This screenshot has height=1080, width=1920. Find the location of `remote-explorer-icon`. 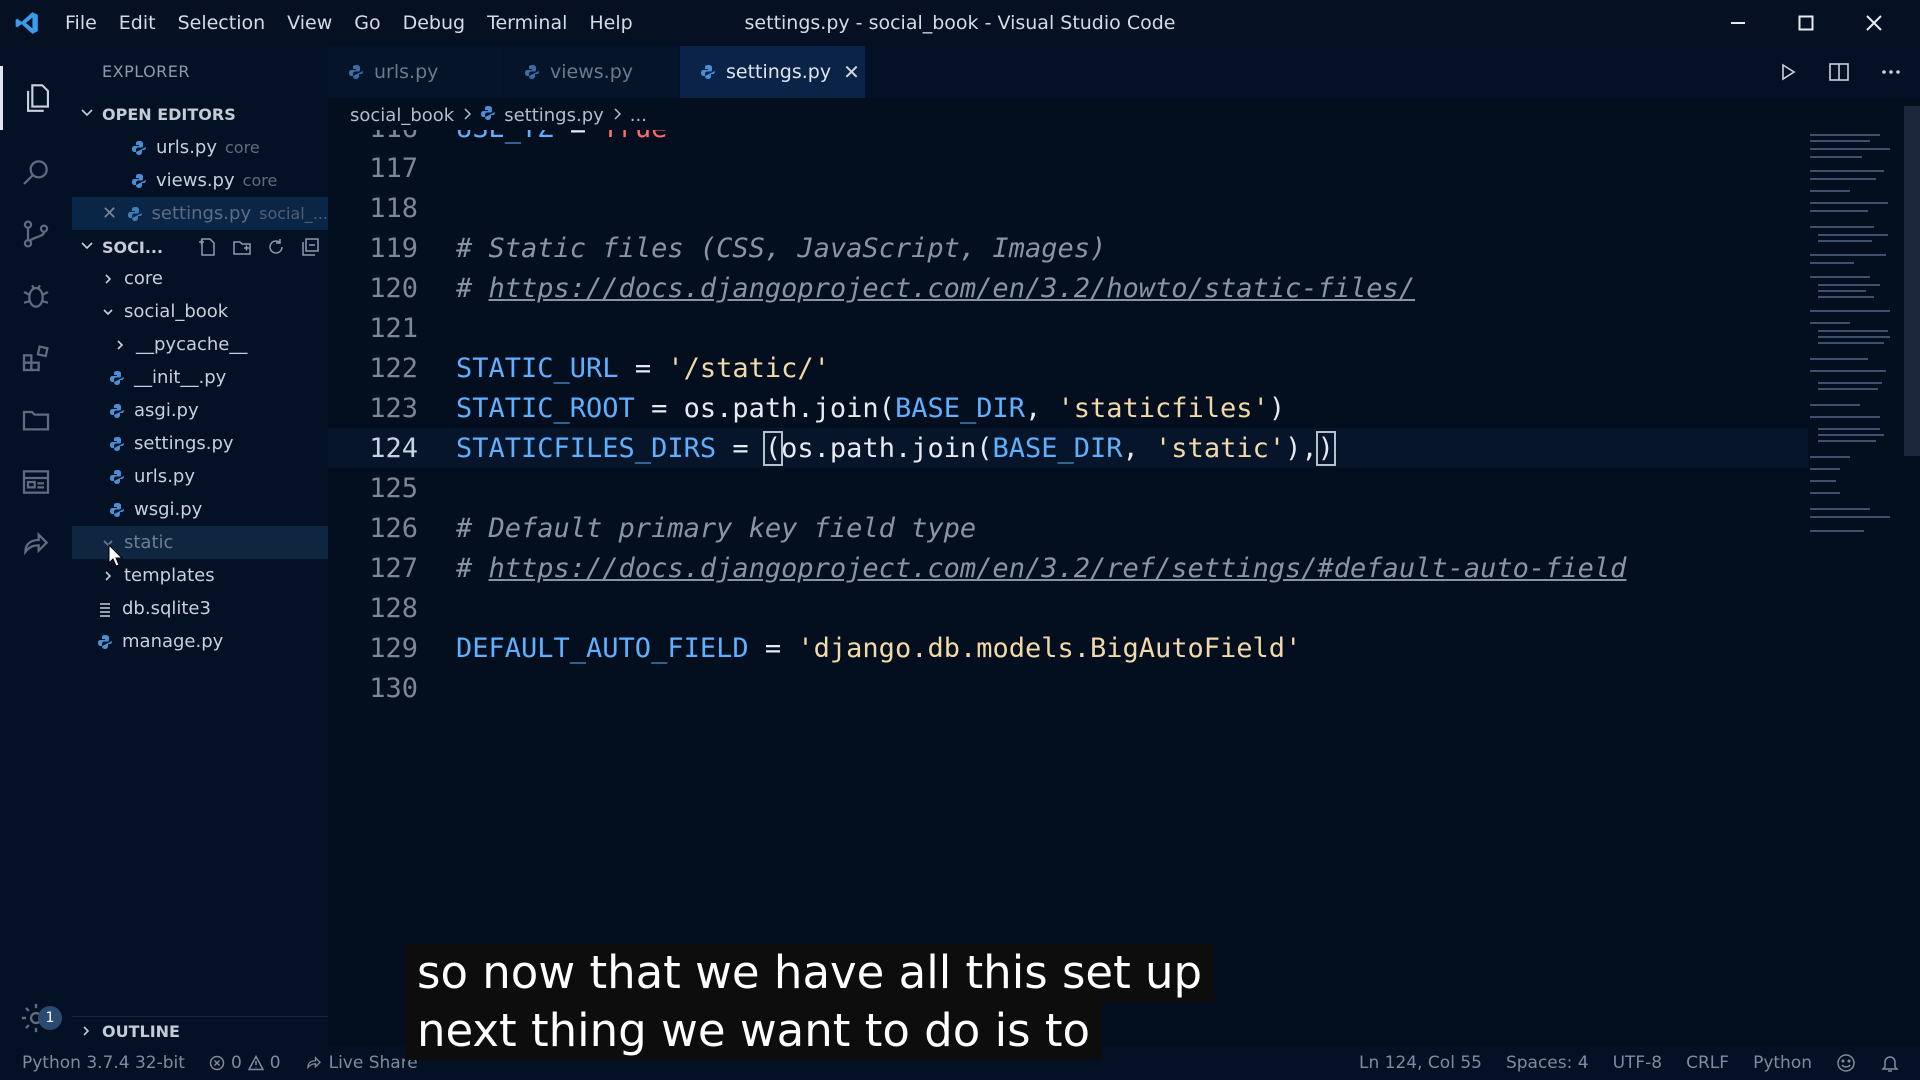

remote-explorer-icon is located at coordinates (36, 482).